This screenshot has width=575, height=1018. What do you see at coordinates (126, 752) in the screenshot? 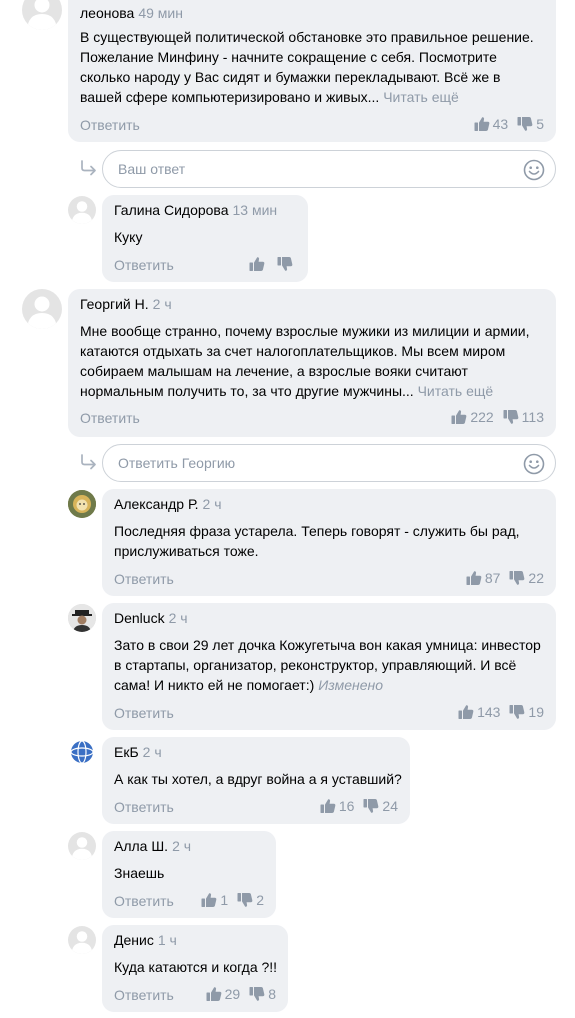
I see `author-name: ЕкБ` at bounding box center [126, 752].